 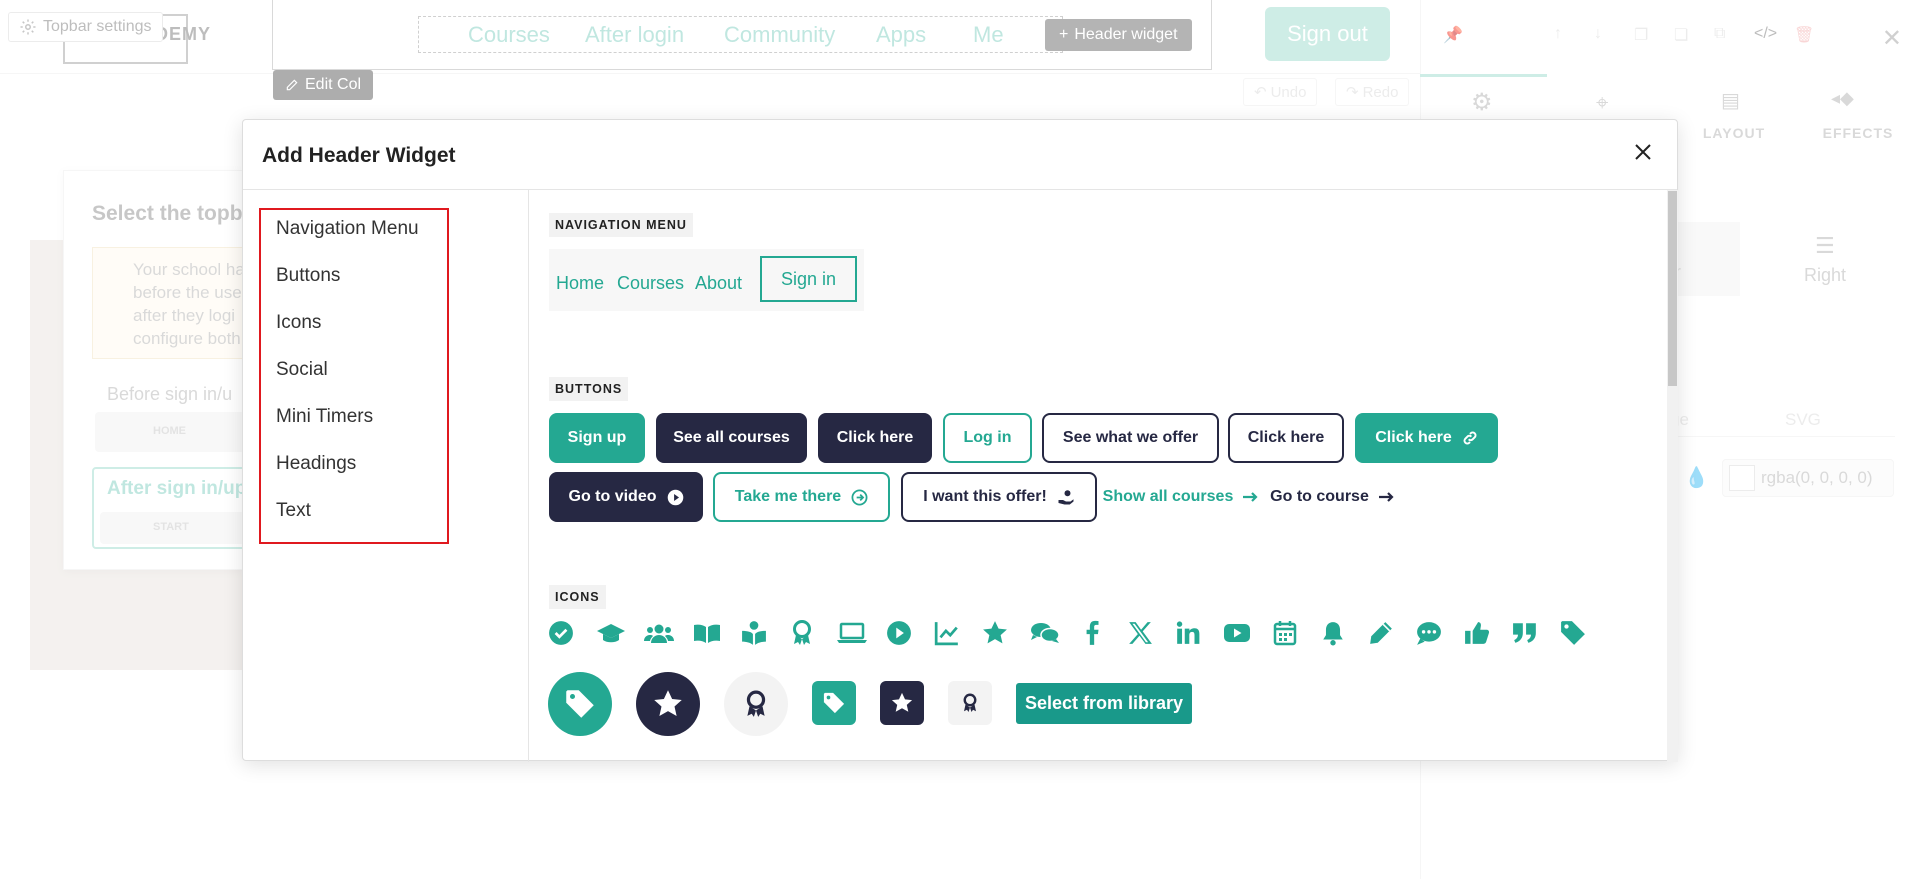 What do you see at coordinates (1140, 633) in the screenshot?
I see `x-twitter-icon` at bounding box center [1140, 633].